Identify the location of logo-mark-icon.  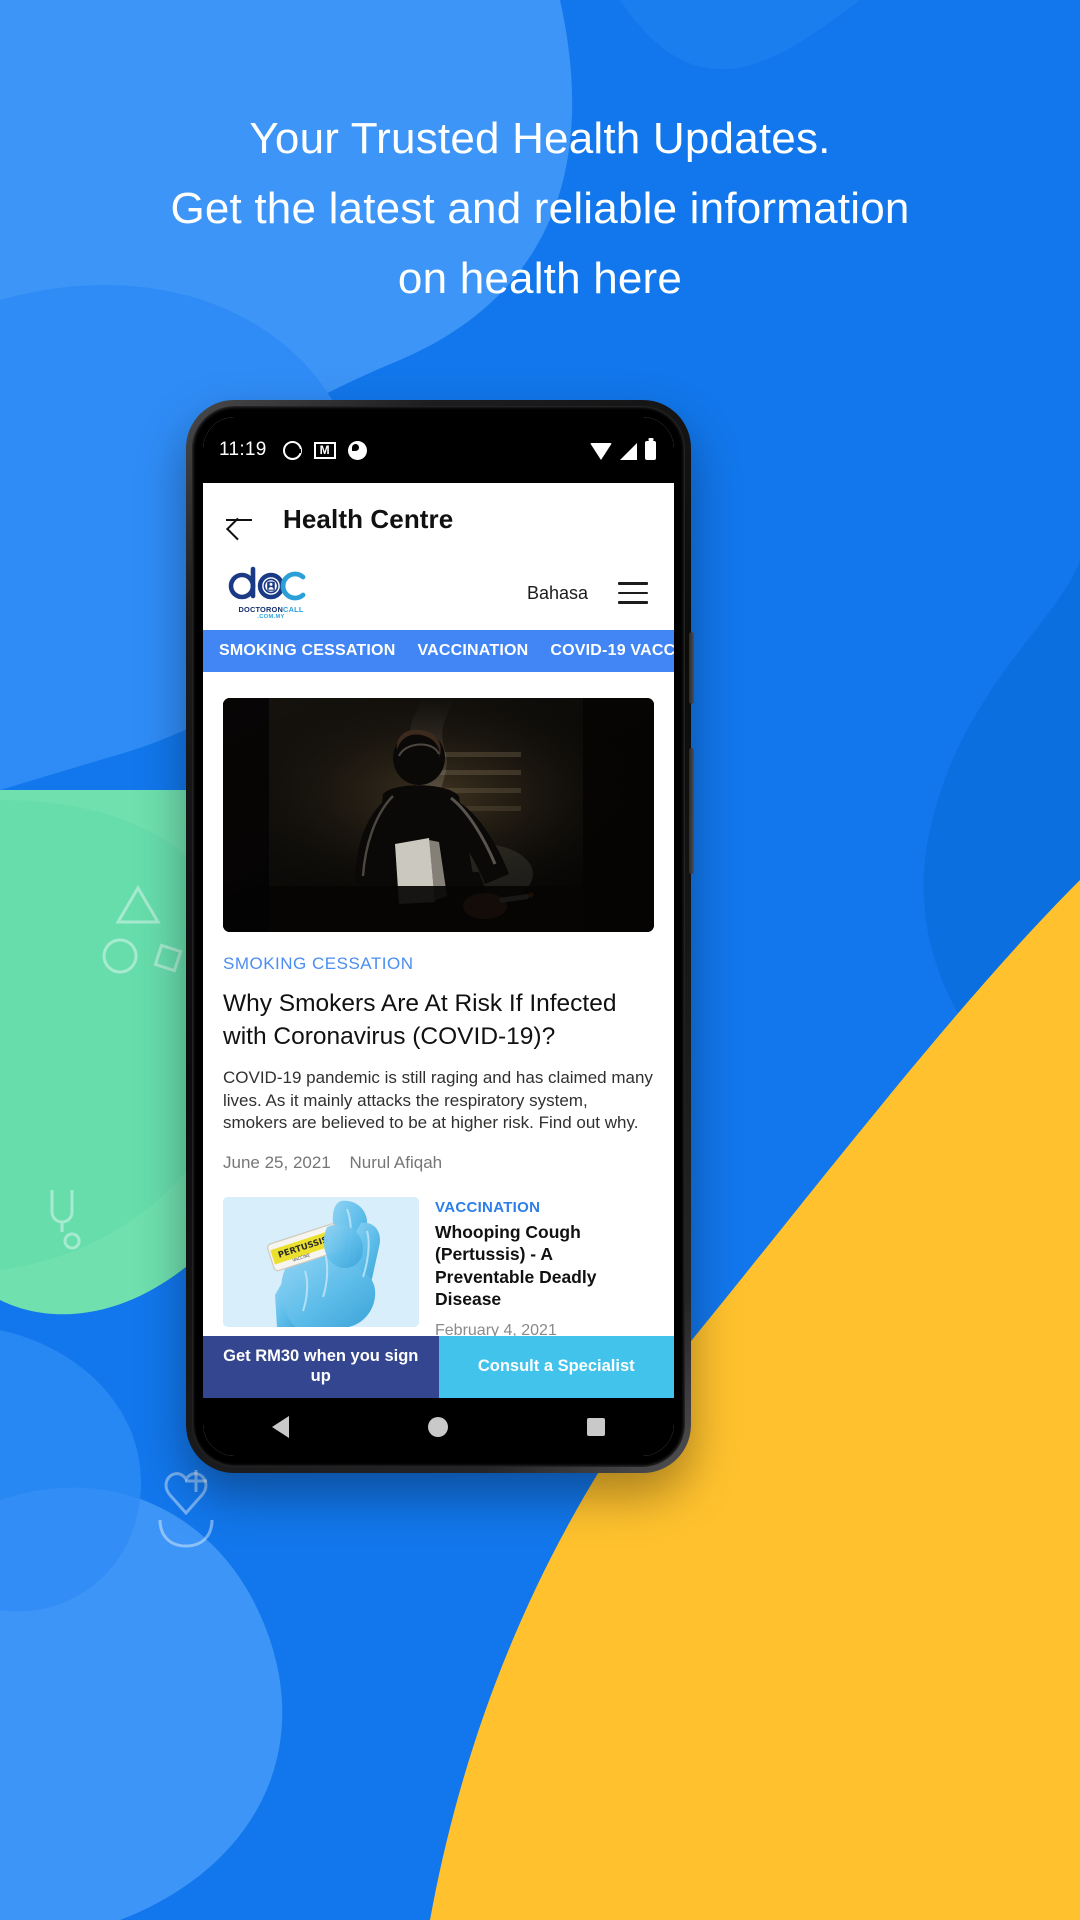
(271, 587).